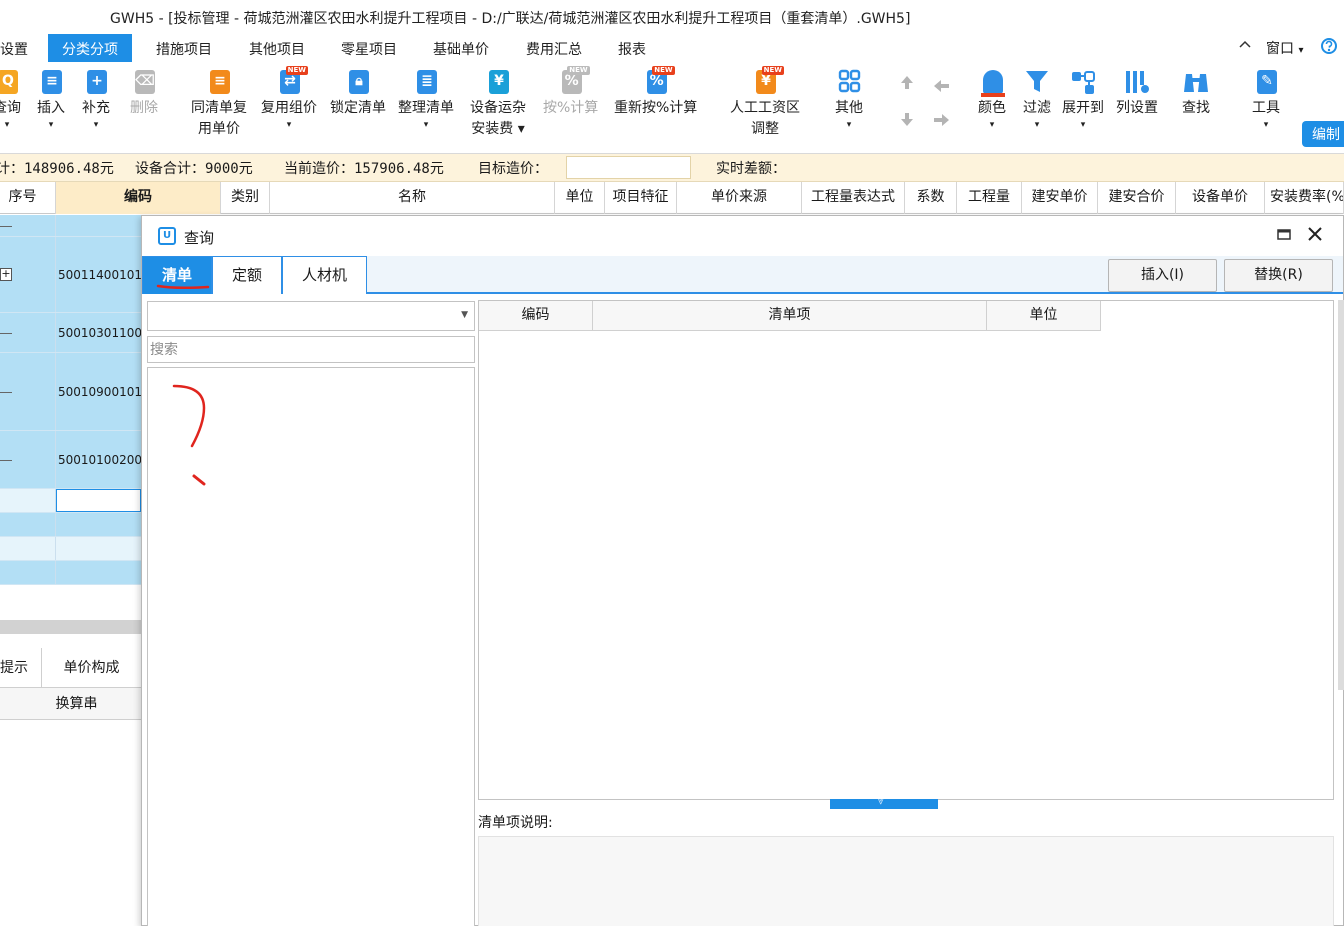 The image size is (1344, 926). Describe the element at coordinates (1278, 275) in the screenshot. I see `replace-button: 替换(R)` at that location.